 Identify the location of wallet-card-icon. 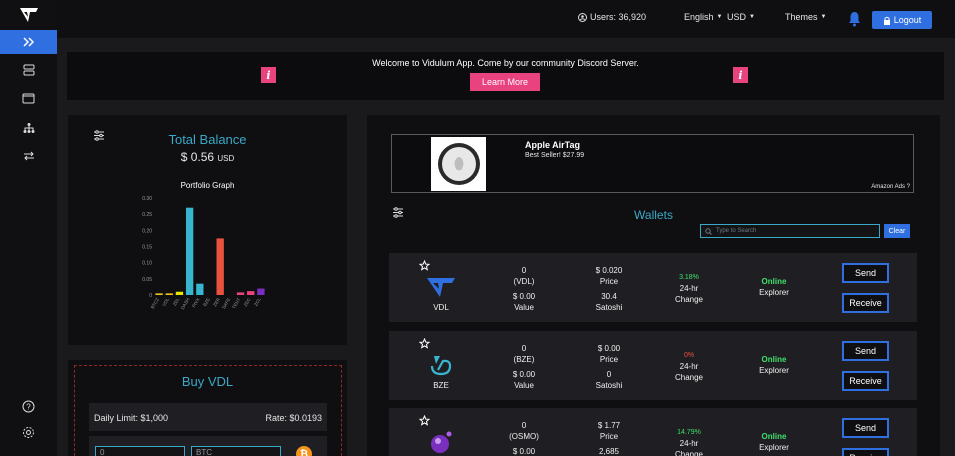
(28, 98).